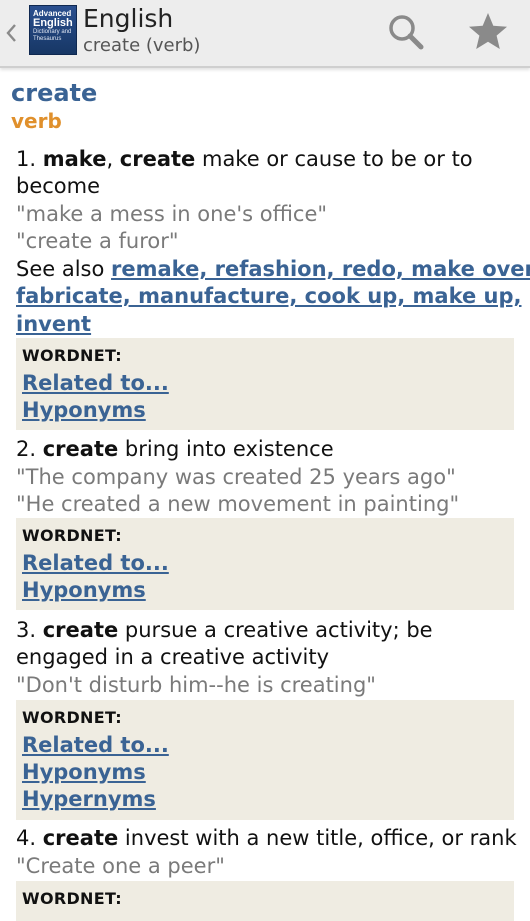  What do you see at coordinates (74, 159) in the screenshot?
I see `sense-word: make` at bounding box center [74, 159].